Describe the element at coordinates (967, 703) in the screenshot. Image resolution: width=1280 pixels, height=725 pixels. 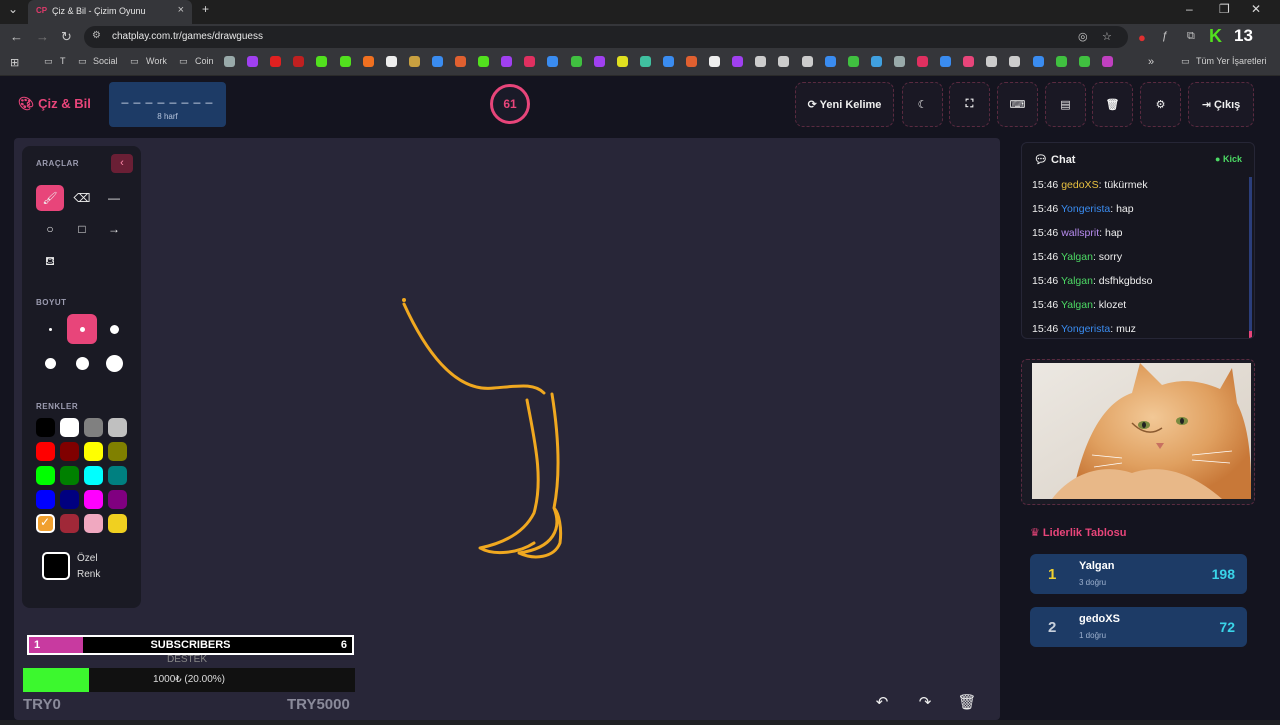
I see `clear-canvas-button: 🗑︎` at that location.